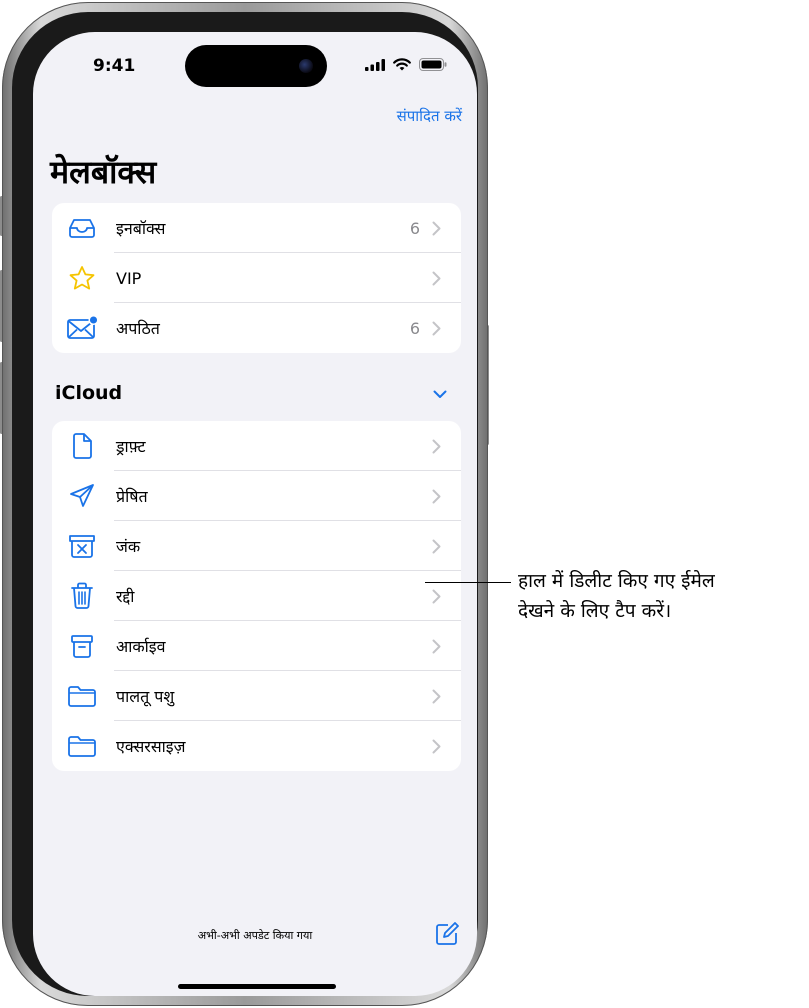 This screenshot has height=1008, width=809. What do you see at coordinates (440, 394) in the screenshot?
I see `chevron-down-icon` at bounding box center [440, 394].